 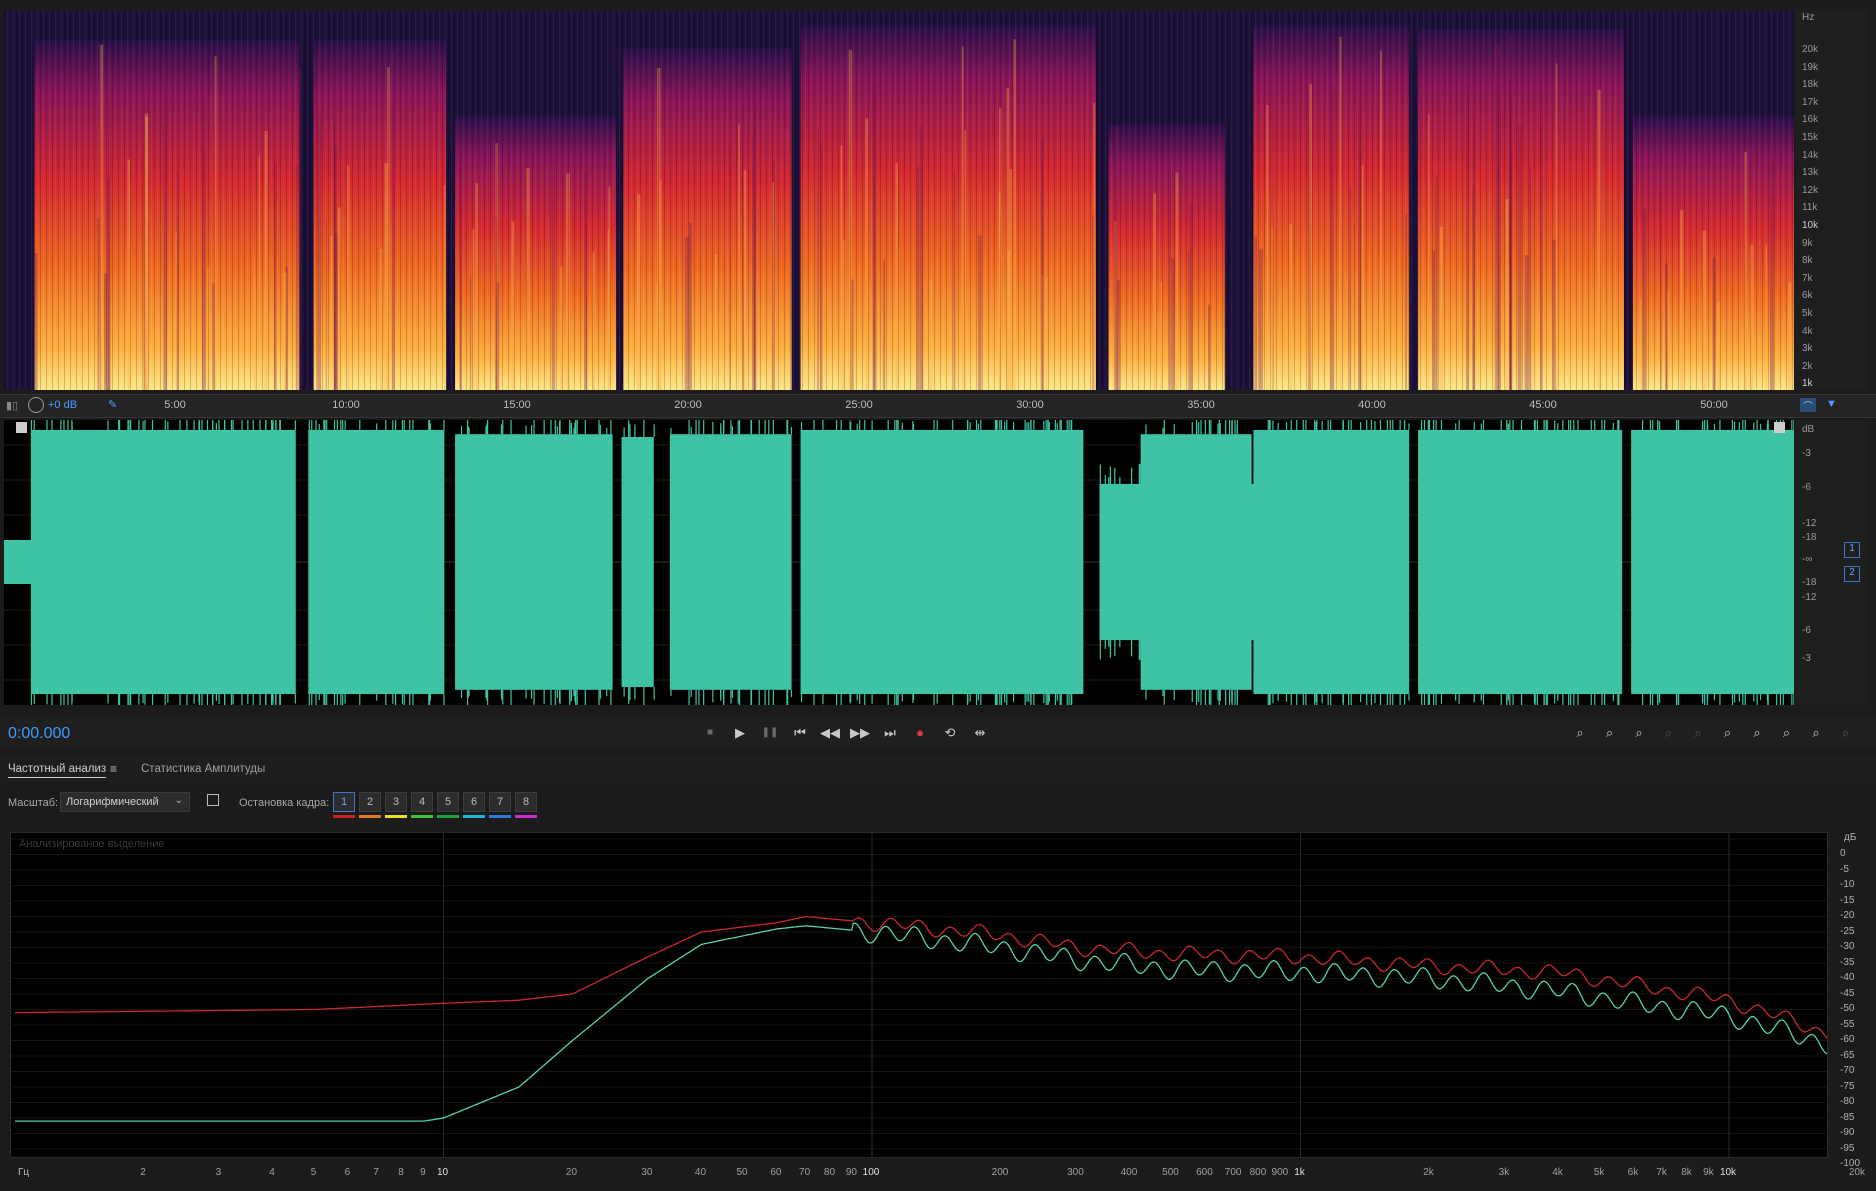 What do you see at coordinates (33, 803) in the screenshot?
I see `scale-label: Масштаб:` at bounding box center [33, 803].